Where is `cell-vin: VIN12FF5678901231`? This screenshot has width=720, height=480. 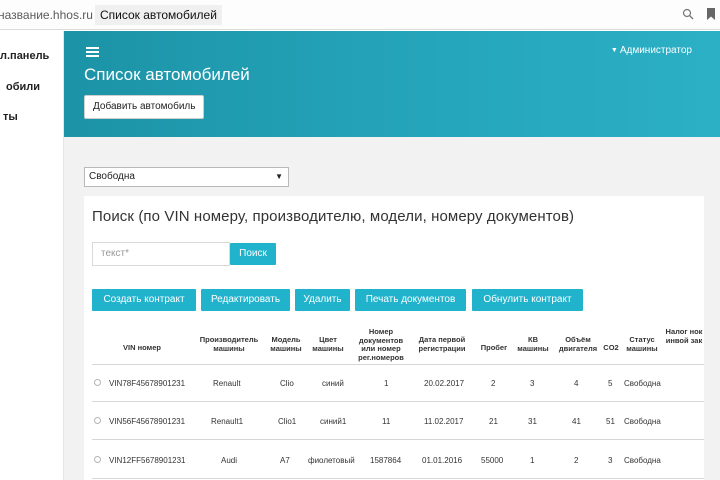
cell-vin: VIN12FF5678901231 is located at coordinates (147, 460).